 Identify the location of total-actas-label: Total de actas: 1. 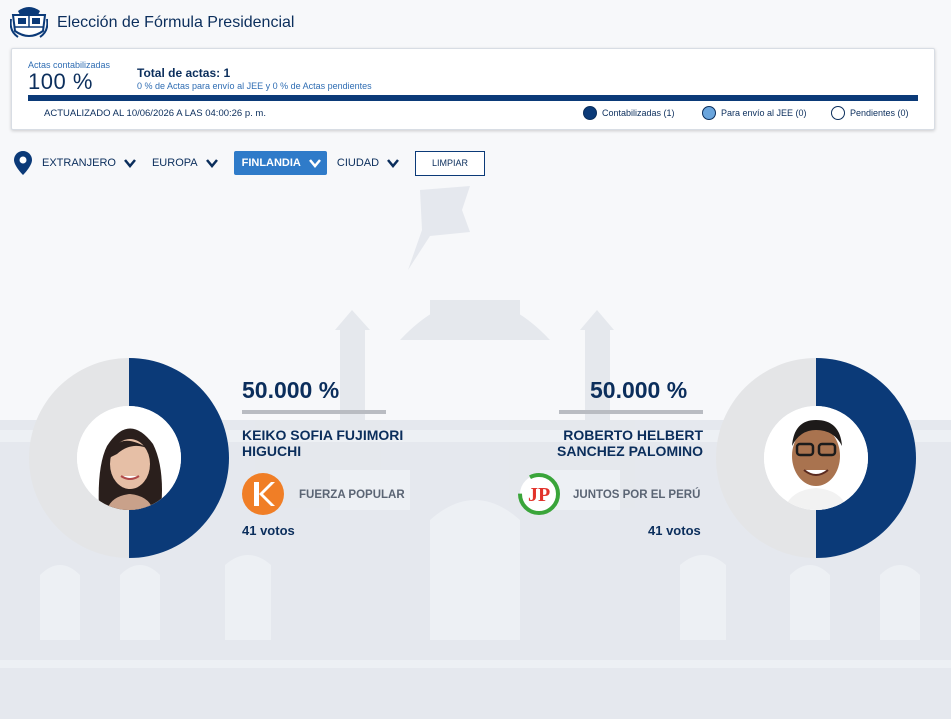
(184, 73).